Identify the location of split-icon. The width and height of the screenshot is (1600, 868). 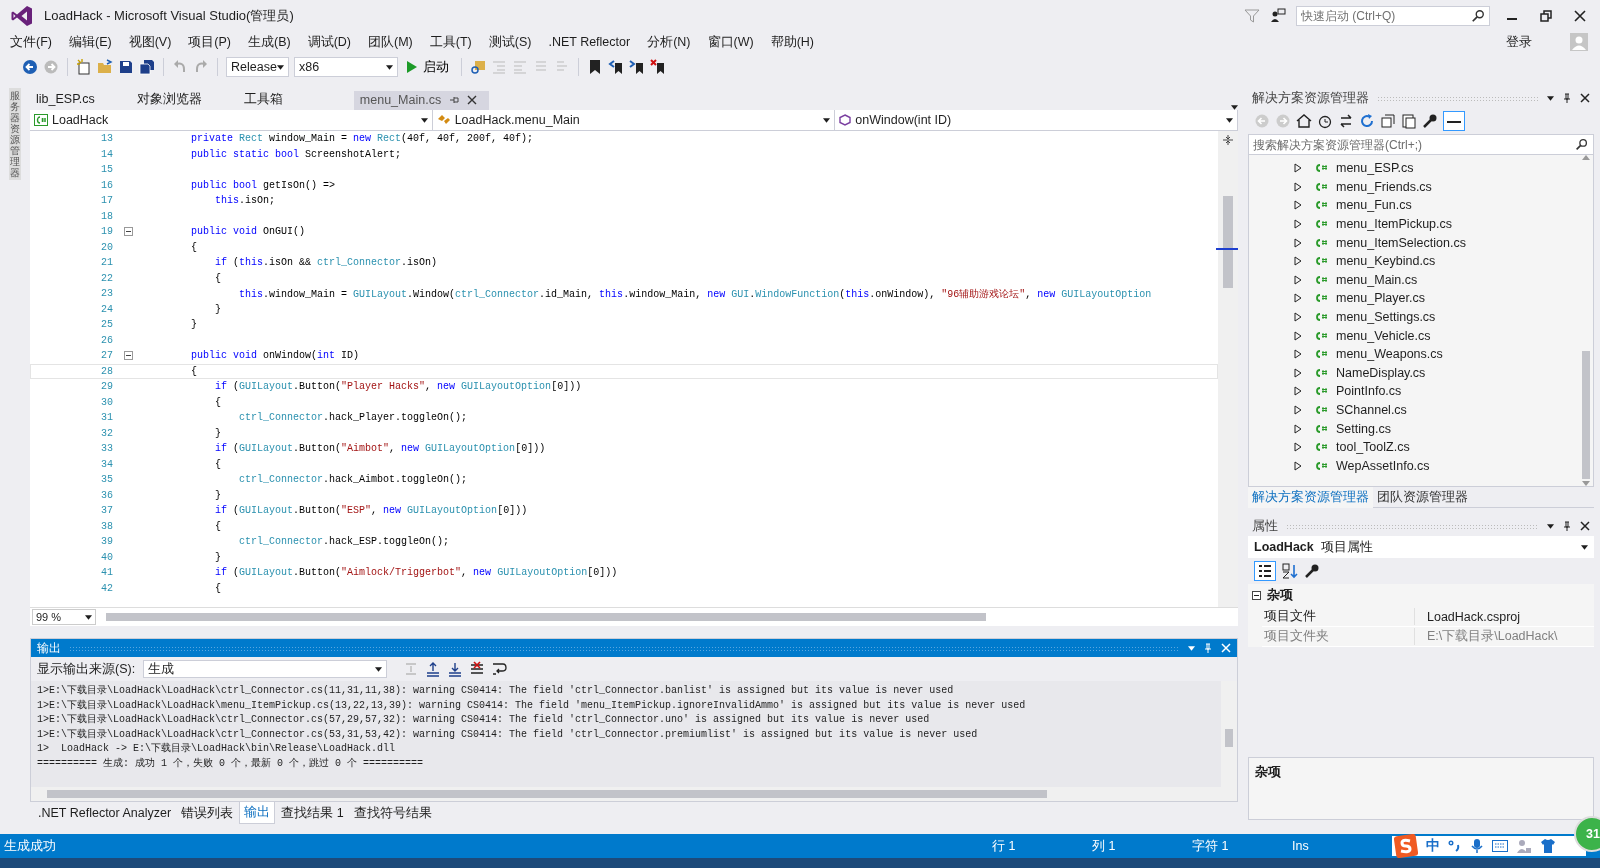
(1228, 140).